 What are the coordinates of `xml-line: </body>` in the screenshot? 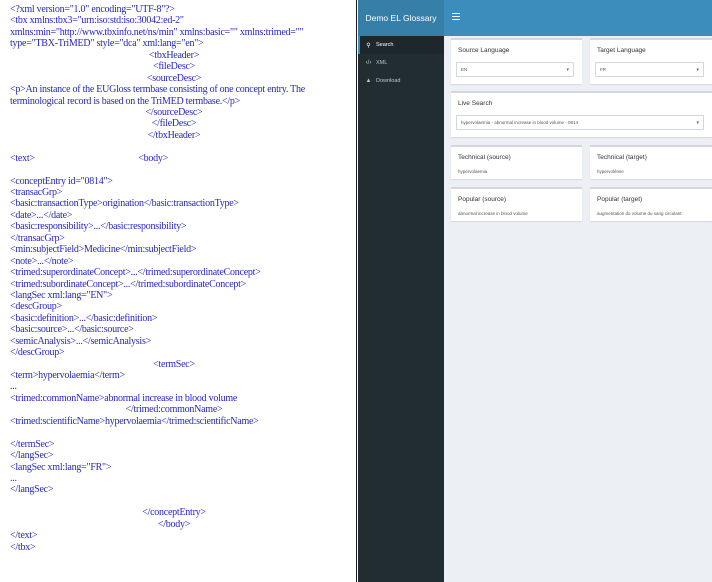 It's located at (174, 524).